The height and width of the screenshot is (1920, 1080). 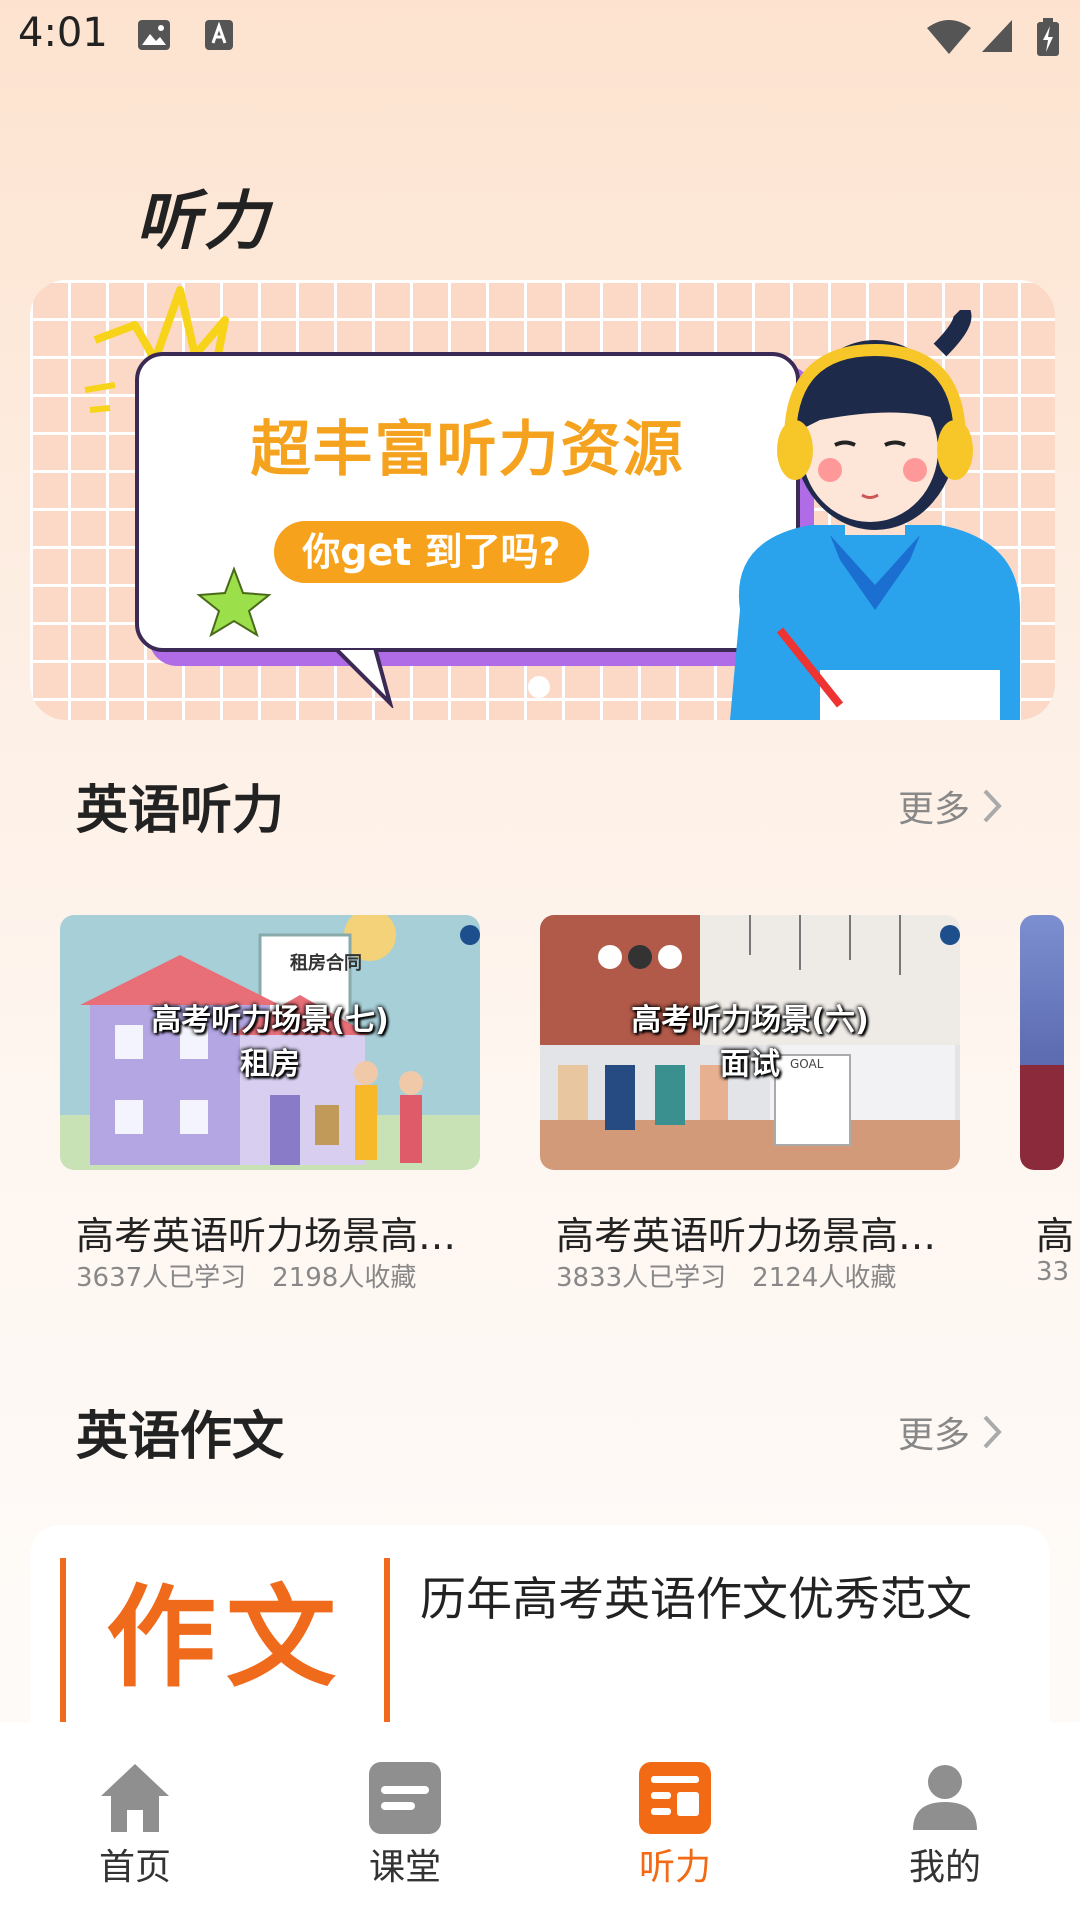 What do you see at coordinates (161, 1278) in the screenshot?
I see `learned-count: 3637人已学习` at bounding box center [161, 1278].